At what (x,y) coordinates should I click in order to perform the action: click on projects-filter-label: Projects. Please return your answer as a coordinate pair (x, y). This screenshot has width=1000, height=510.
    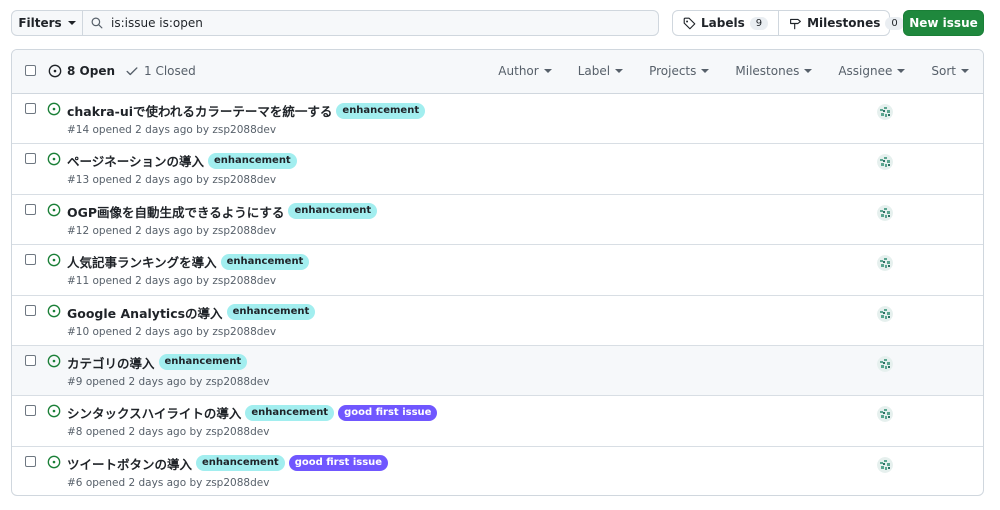
    Looking at the image, I should click on (673, 71).